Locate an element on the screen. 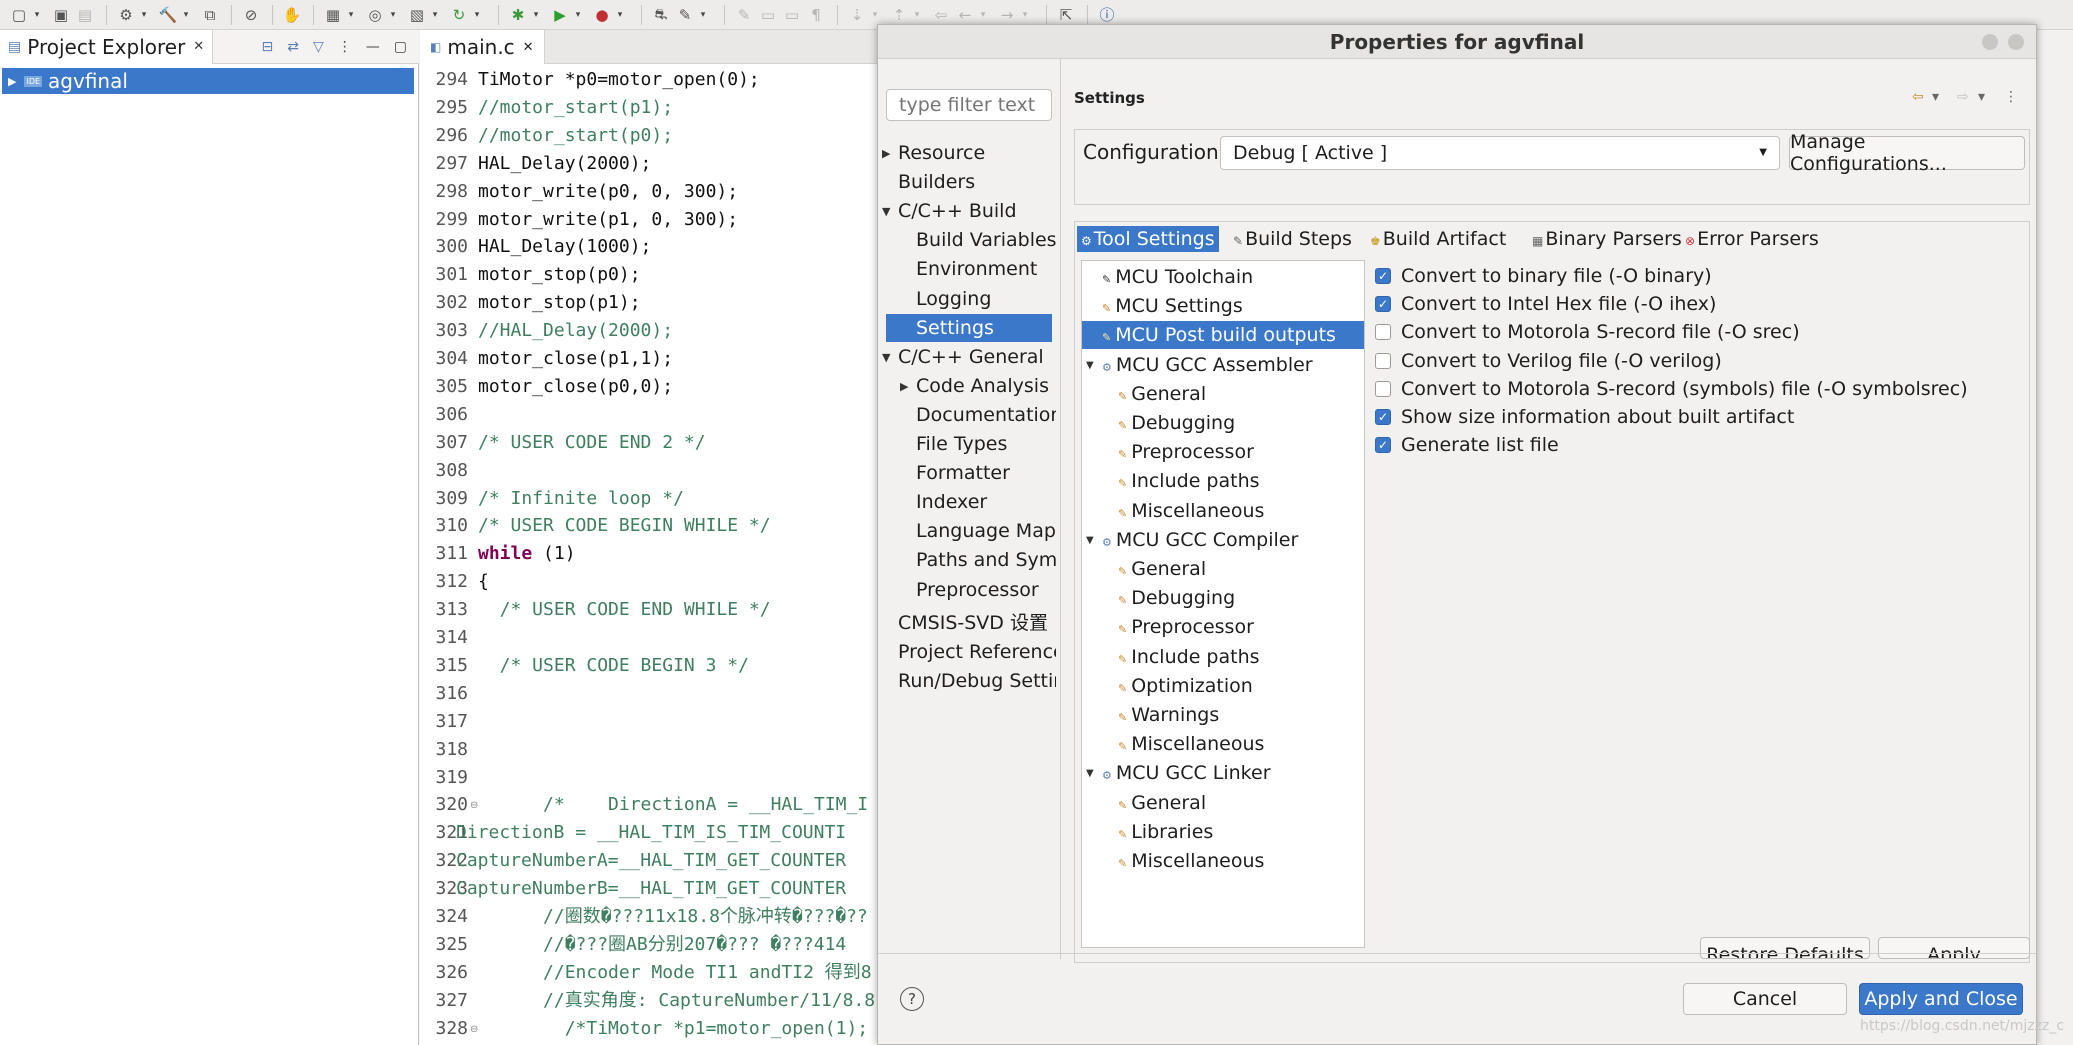 The height and width of the screenshot is (1045, 2073). tab-tool-settings: ⚙ Tool Settings is located at coordinates (1148, 239).